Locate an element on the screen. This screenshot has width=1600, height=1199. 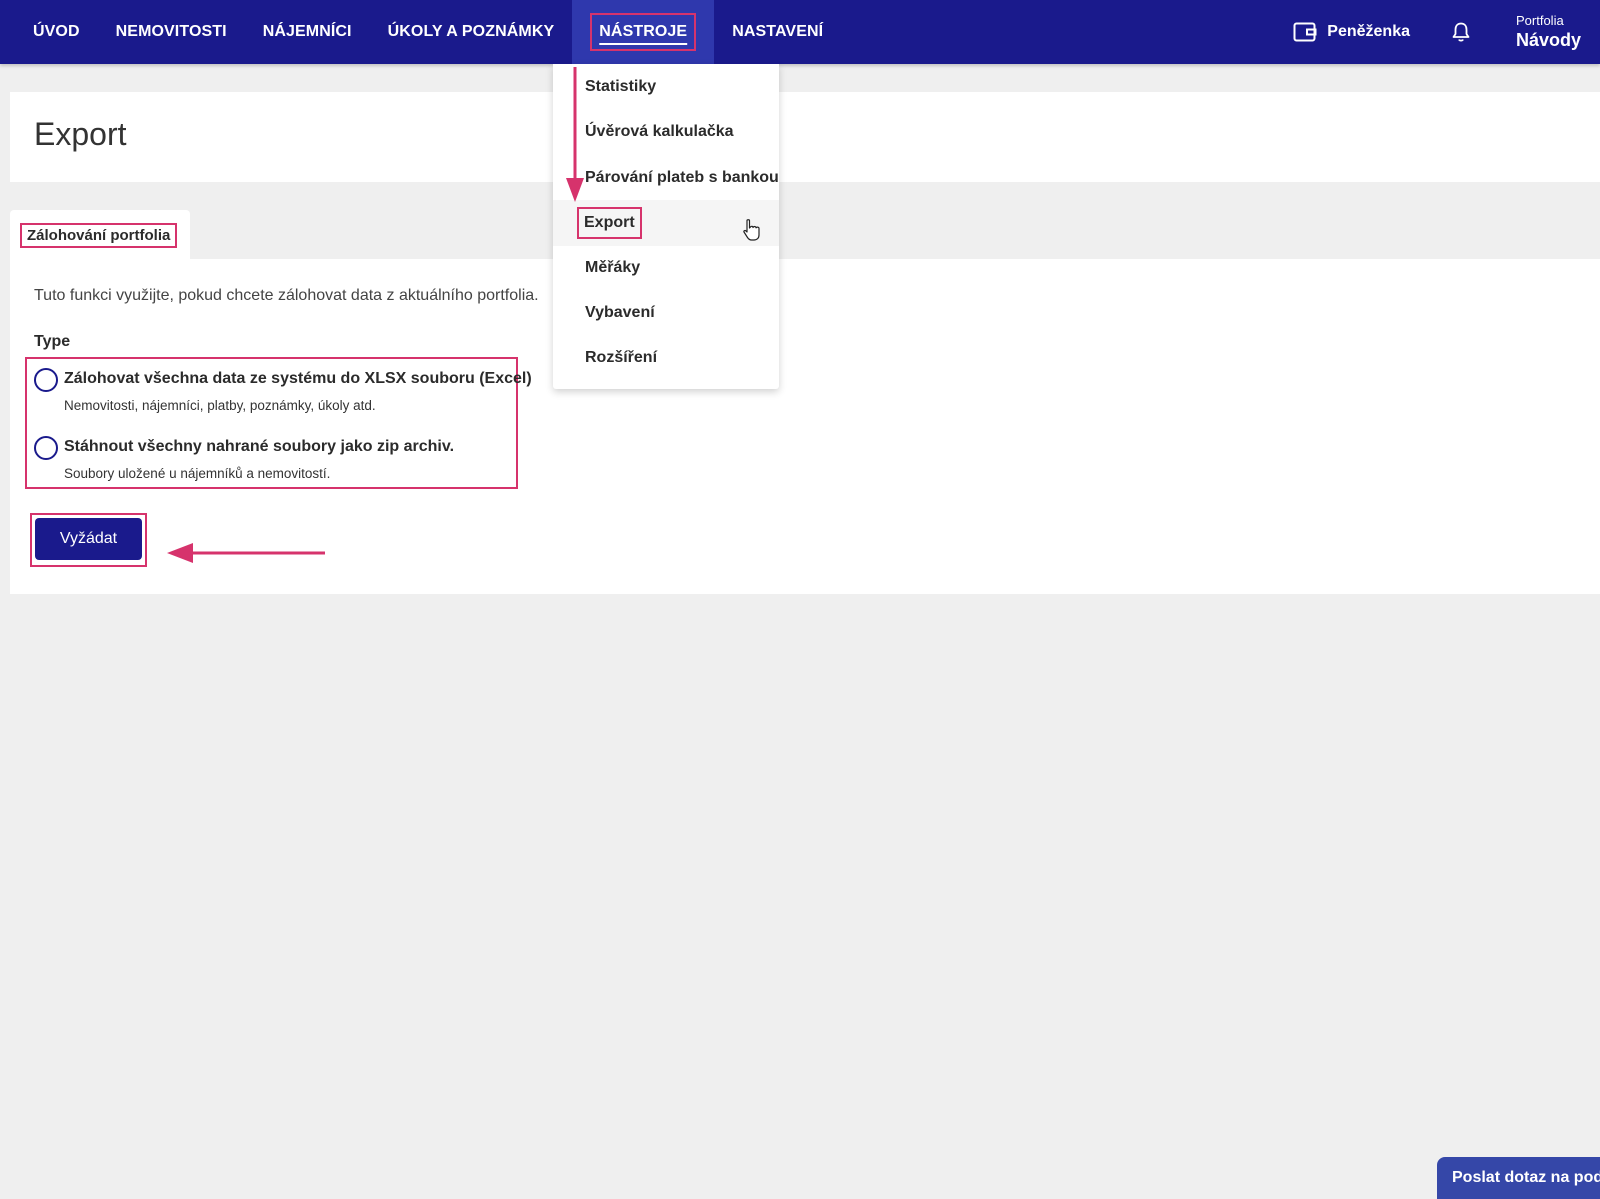
highlight-frame: Export is located at coordinates (609, 223).